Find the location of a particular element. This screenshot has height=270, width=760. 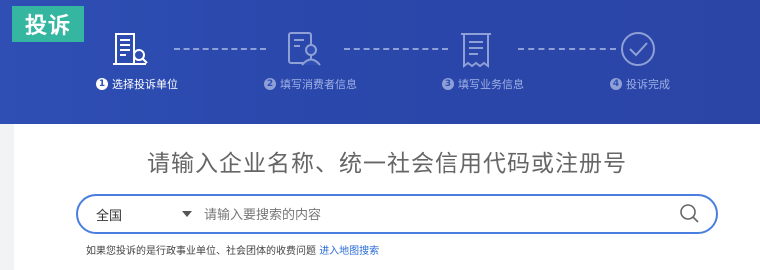

step-label: 1 选择投诉单位 is located at coordinates (166, 84).